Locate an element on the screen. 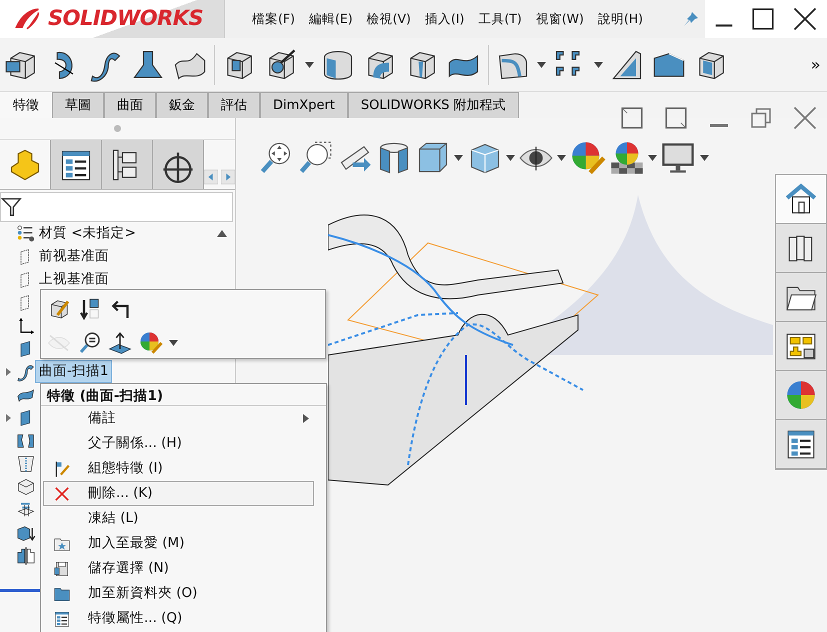  filter-icon is located at coordinates (12, 207).